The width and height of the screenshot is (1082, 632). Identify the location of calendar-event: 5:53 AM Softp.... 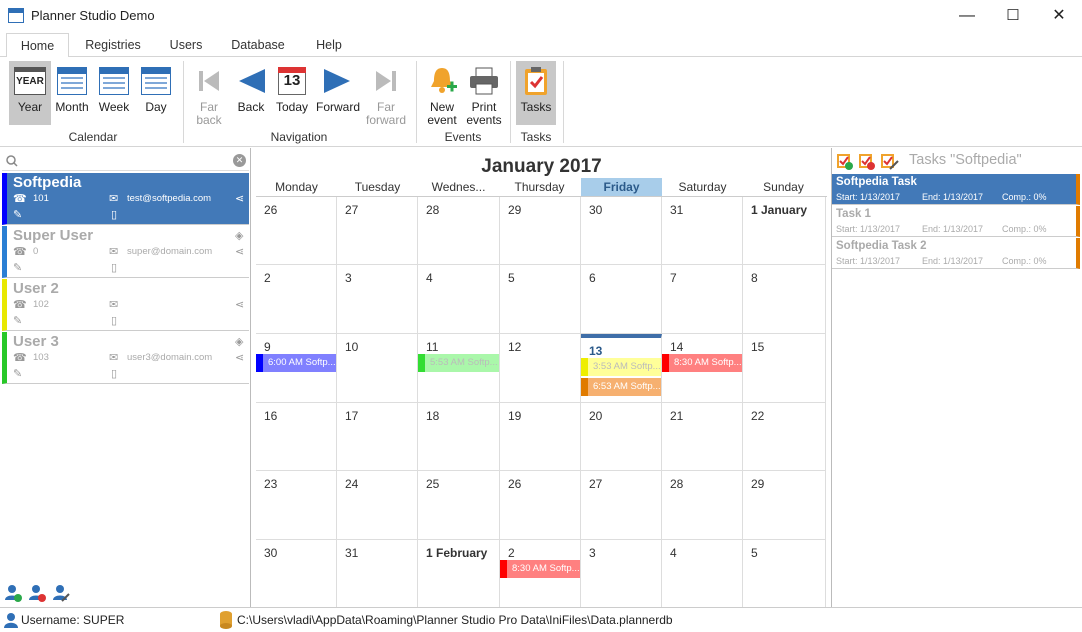
(458, 363).